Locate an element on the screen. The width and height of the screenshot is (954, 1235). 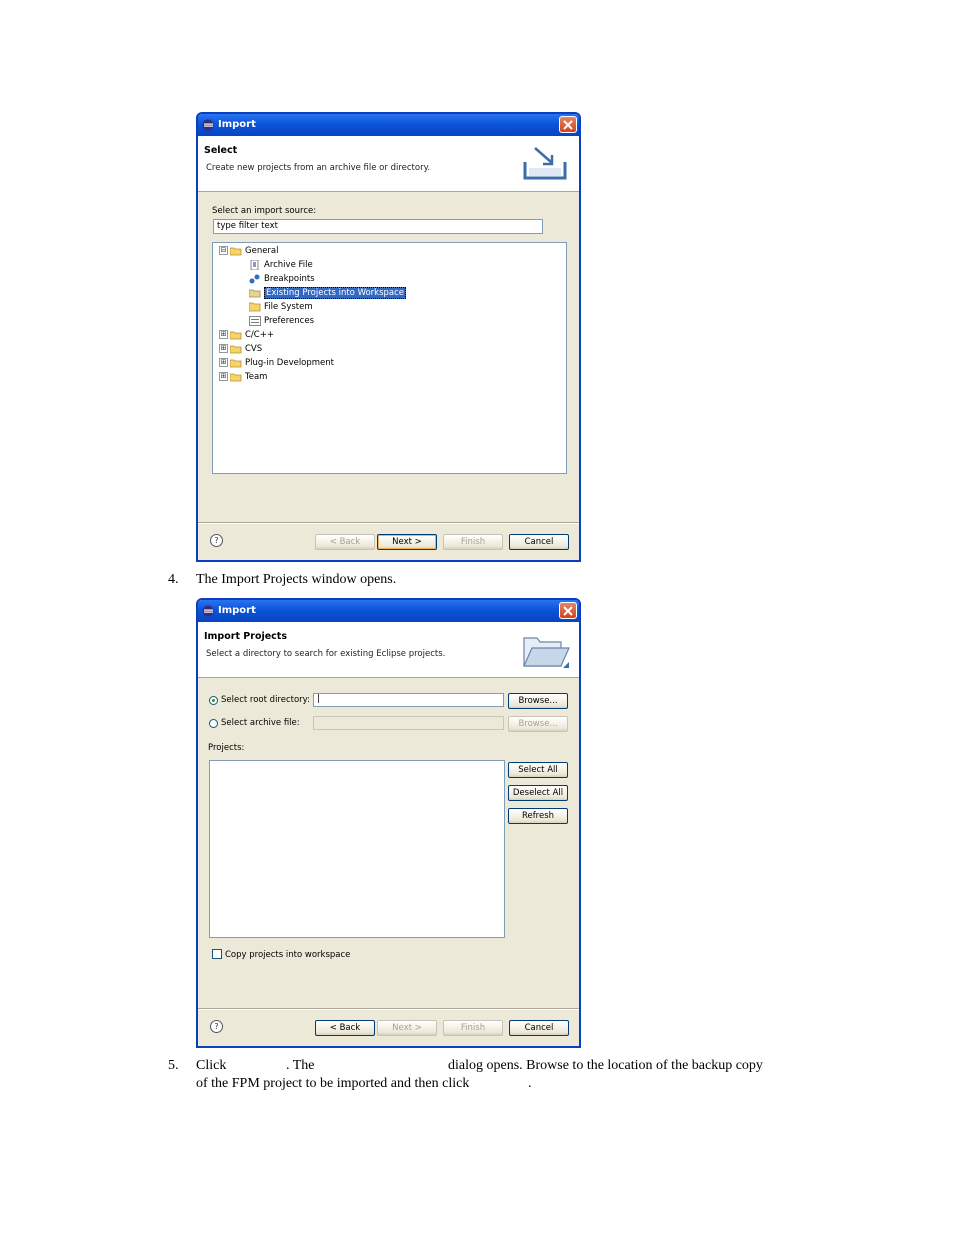
tree-item-cpp: ⊞ C/C++ is located at coordinates (246, 335).